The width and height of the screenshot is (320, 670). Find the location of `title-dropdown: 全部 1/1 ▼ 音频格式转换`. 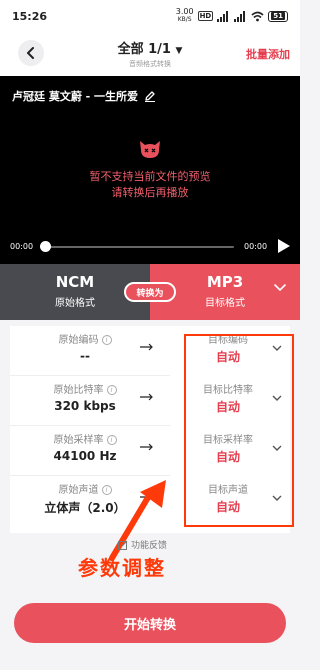

title-dropdown: 全部 1/1 ▼ 音频格式转换 is located at coordinates (150, 53).